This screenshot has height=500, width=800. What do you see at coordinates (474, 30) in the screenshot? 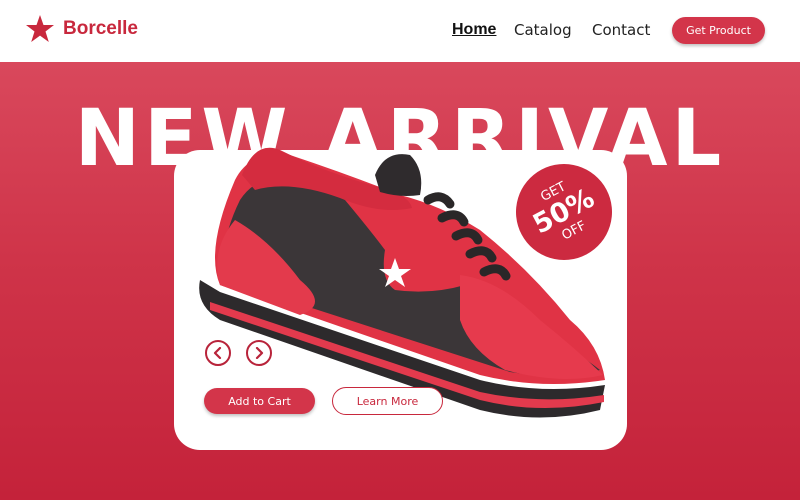
I see `nav-home: Home` at bounding box center [474, 30].